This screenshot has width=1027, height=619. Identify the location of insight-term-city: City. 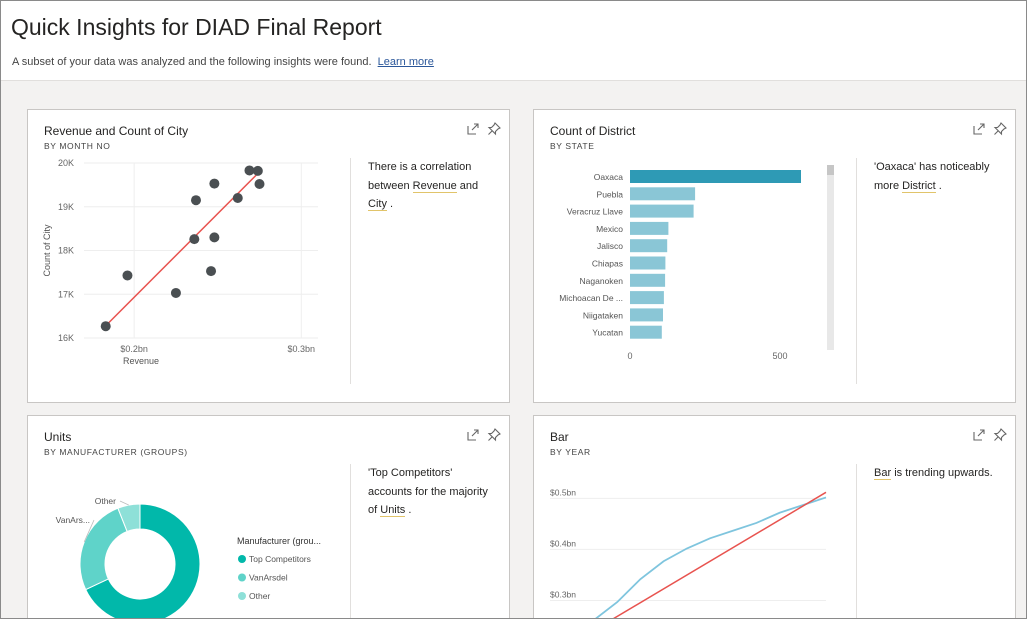
(377, 204).